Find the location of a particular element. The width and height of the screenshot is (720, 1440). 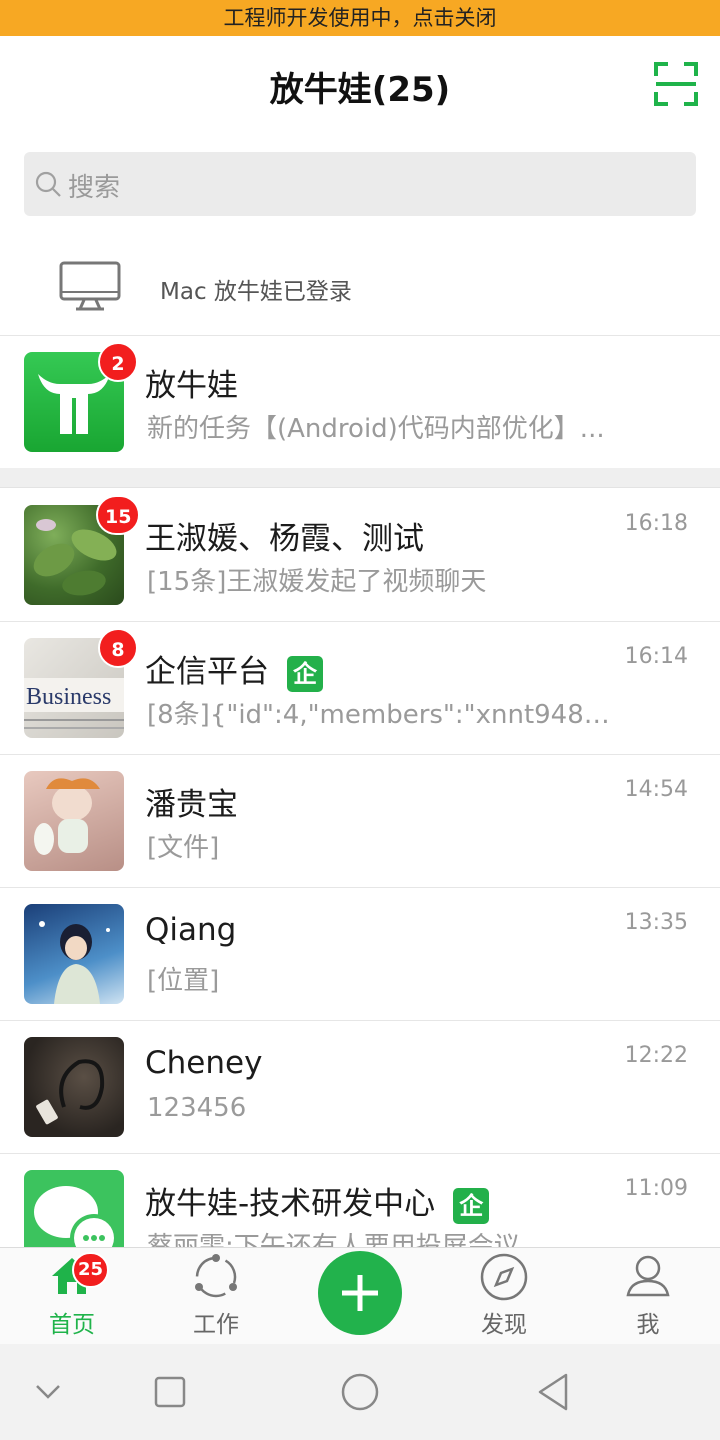

avatar-lettering: Business is located at coordinates (68, 697).